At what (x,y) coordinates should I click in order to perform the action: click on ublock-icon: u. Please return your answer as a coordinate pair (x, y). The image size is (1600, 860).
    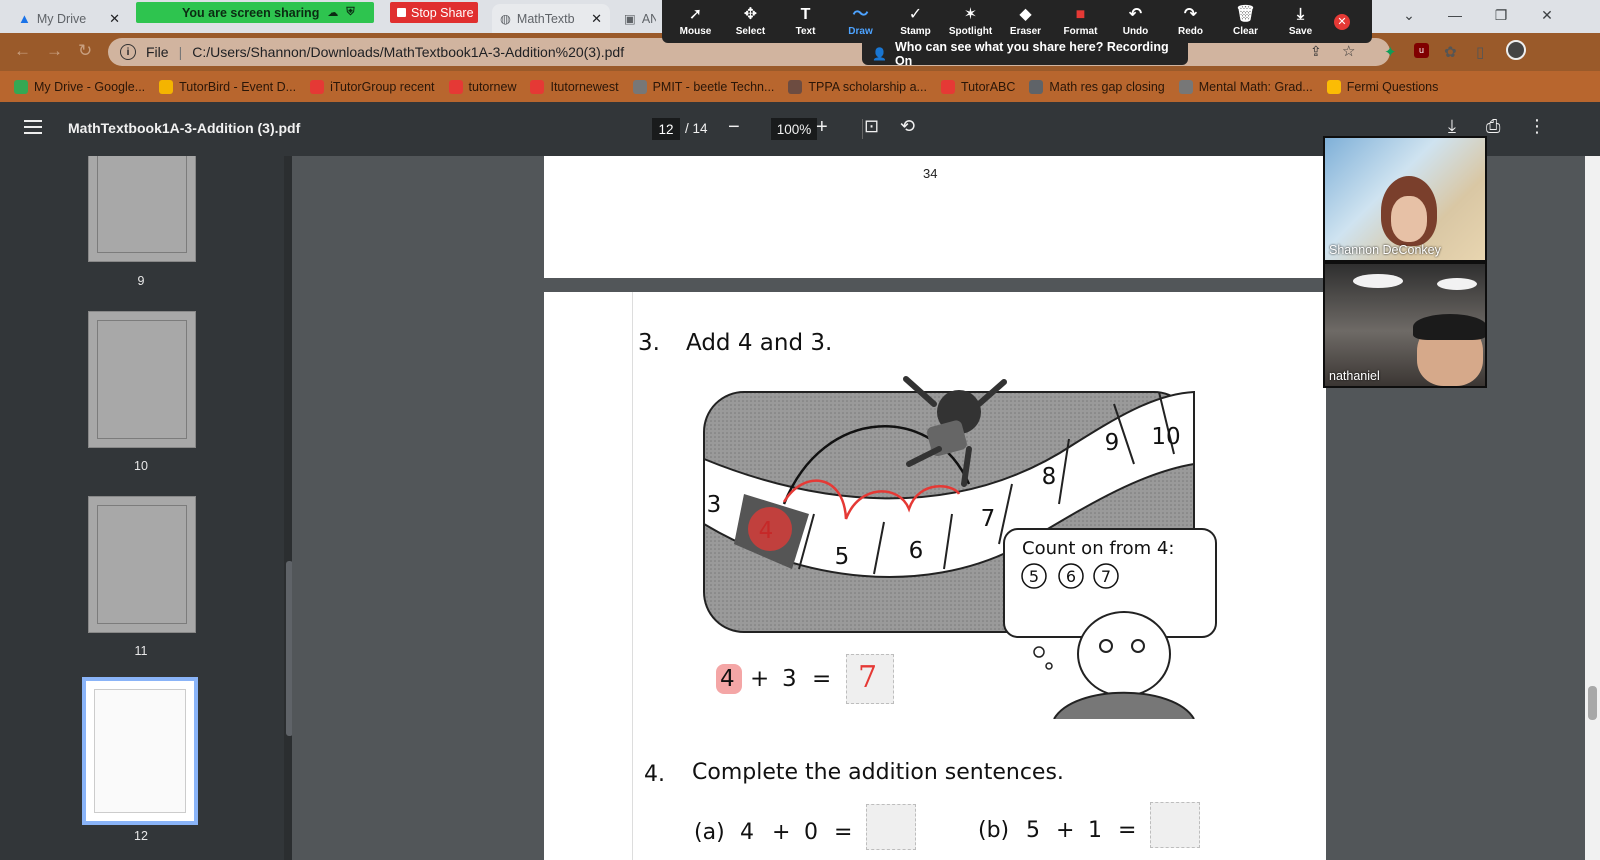
    Looking at the image, I should click on (1421, 50).